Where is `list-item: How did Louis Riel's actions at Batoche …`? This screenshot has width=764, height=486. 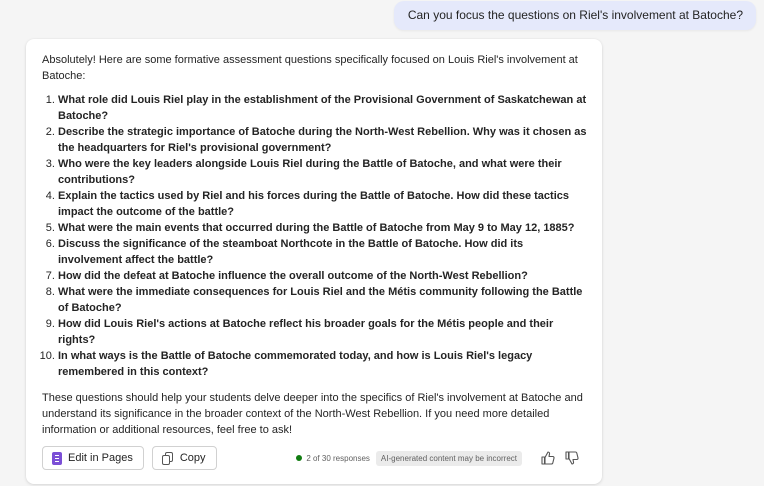
list-item: How did Louis Riel's actions at Batoche … is located at coordinates (323, 332).